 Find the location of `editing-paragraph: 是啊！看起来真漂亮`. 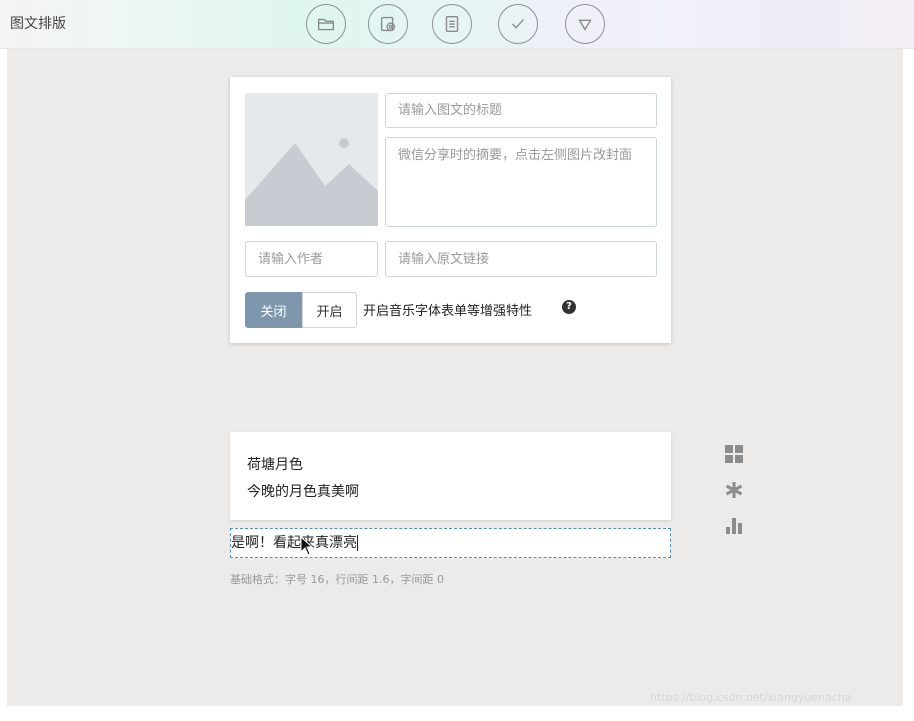

editing-paragraph: 是啊！看起来真漂亮 is located at coordinates (450, 543).